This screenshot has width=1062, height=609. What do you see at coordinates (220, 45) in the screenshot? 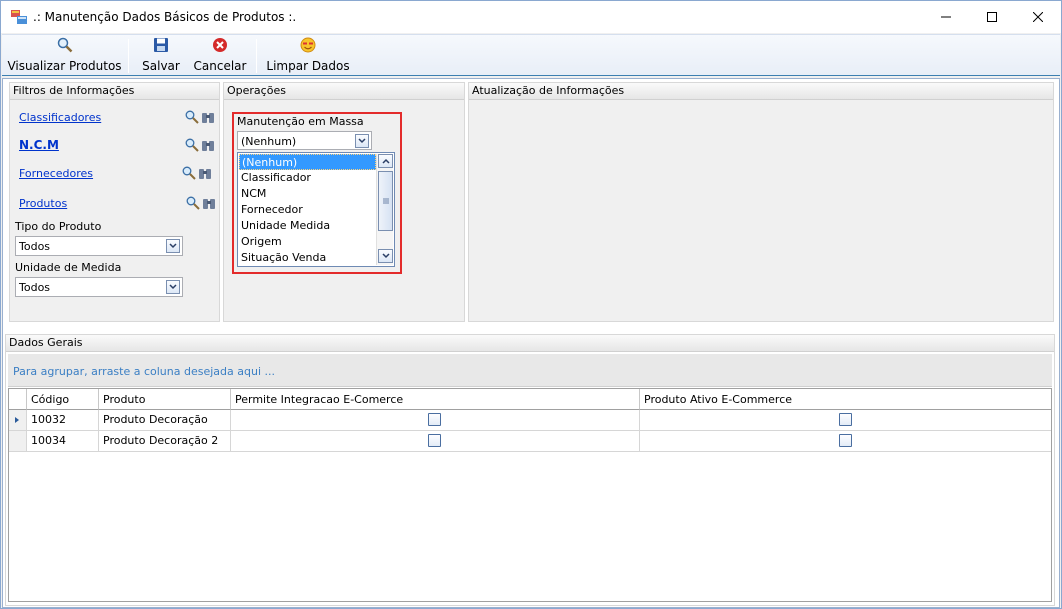
I see `cancel-icon` at bounding box center [220, 45].